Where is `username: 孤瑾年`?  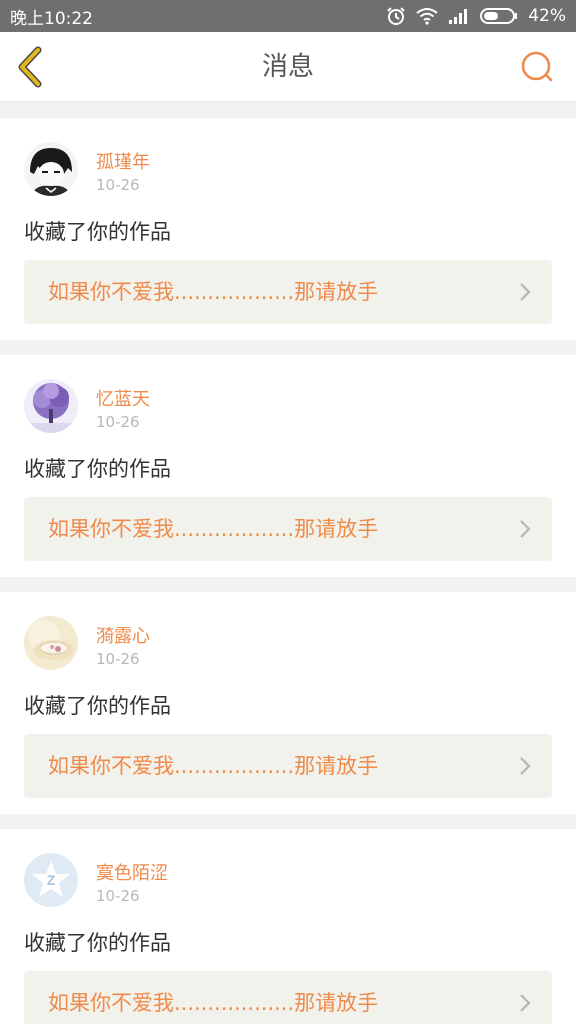 username: 孤瑾年 is located at coordinates (123, 161).